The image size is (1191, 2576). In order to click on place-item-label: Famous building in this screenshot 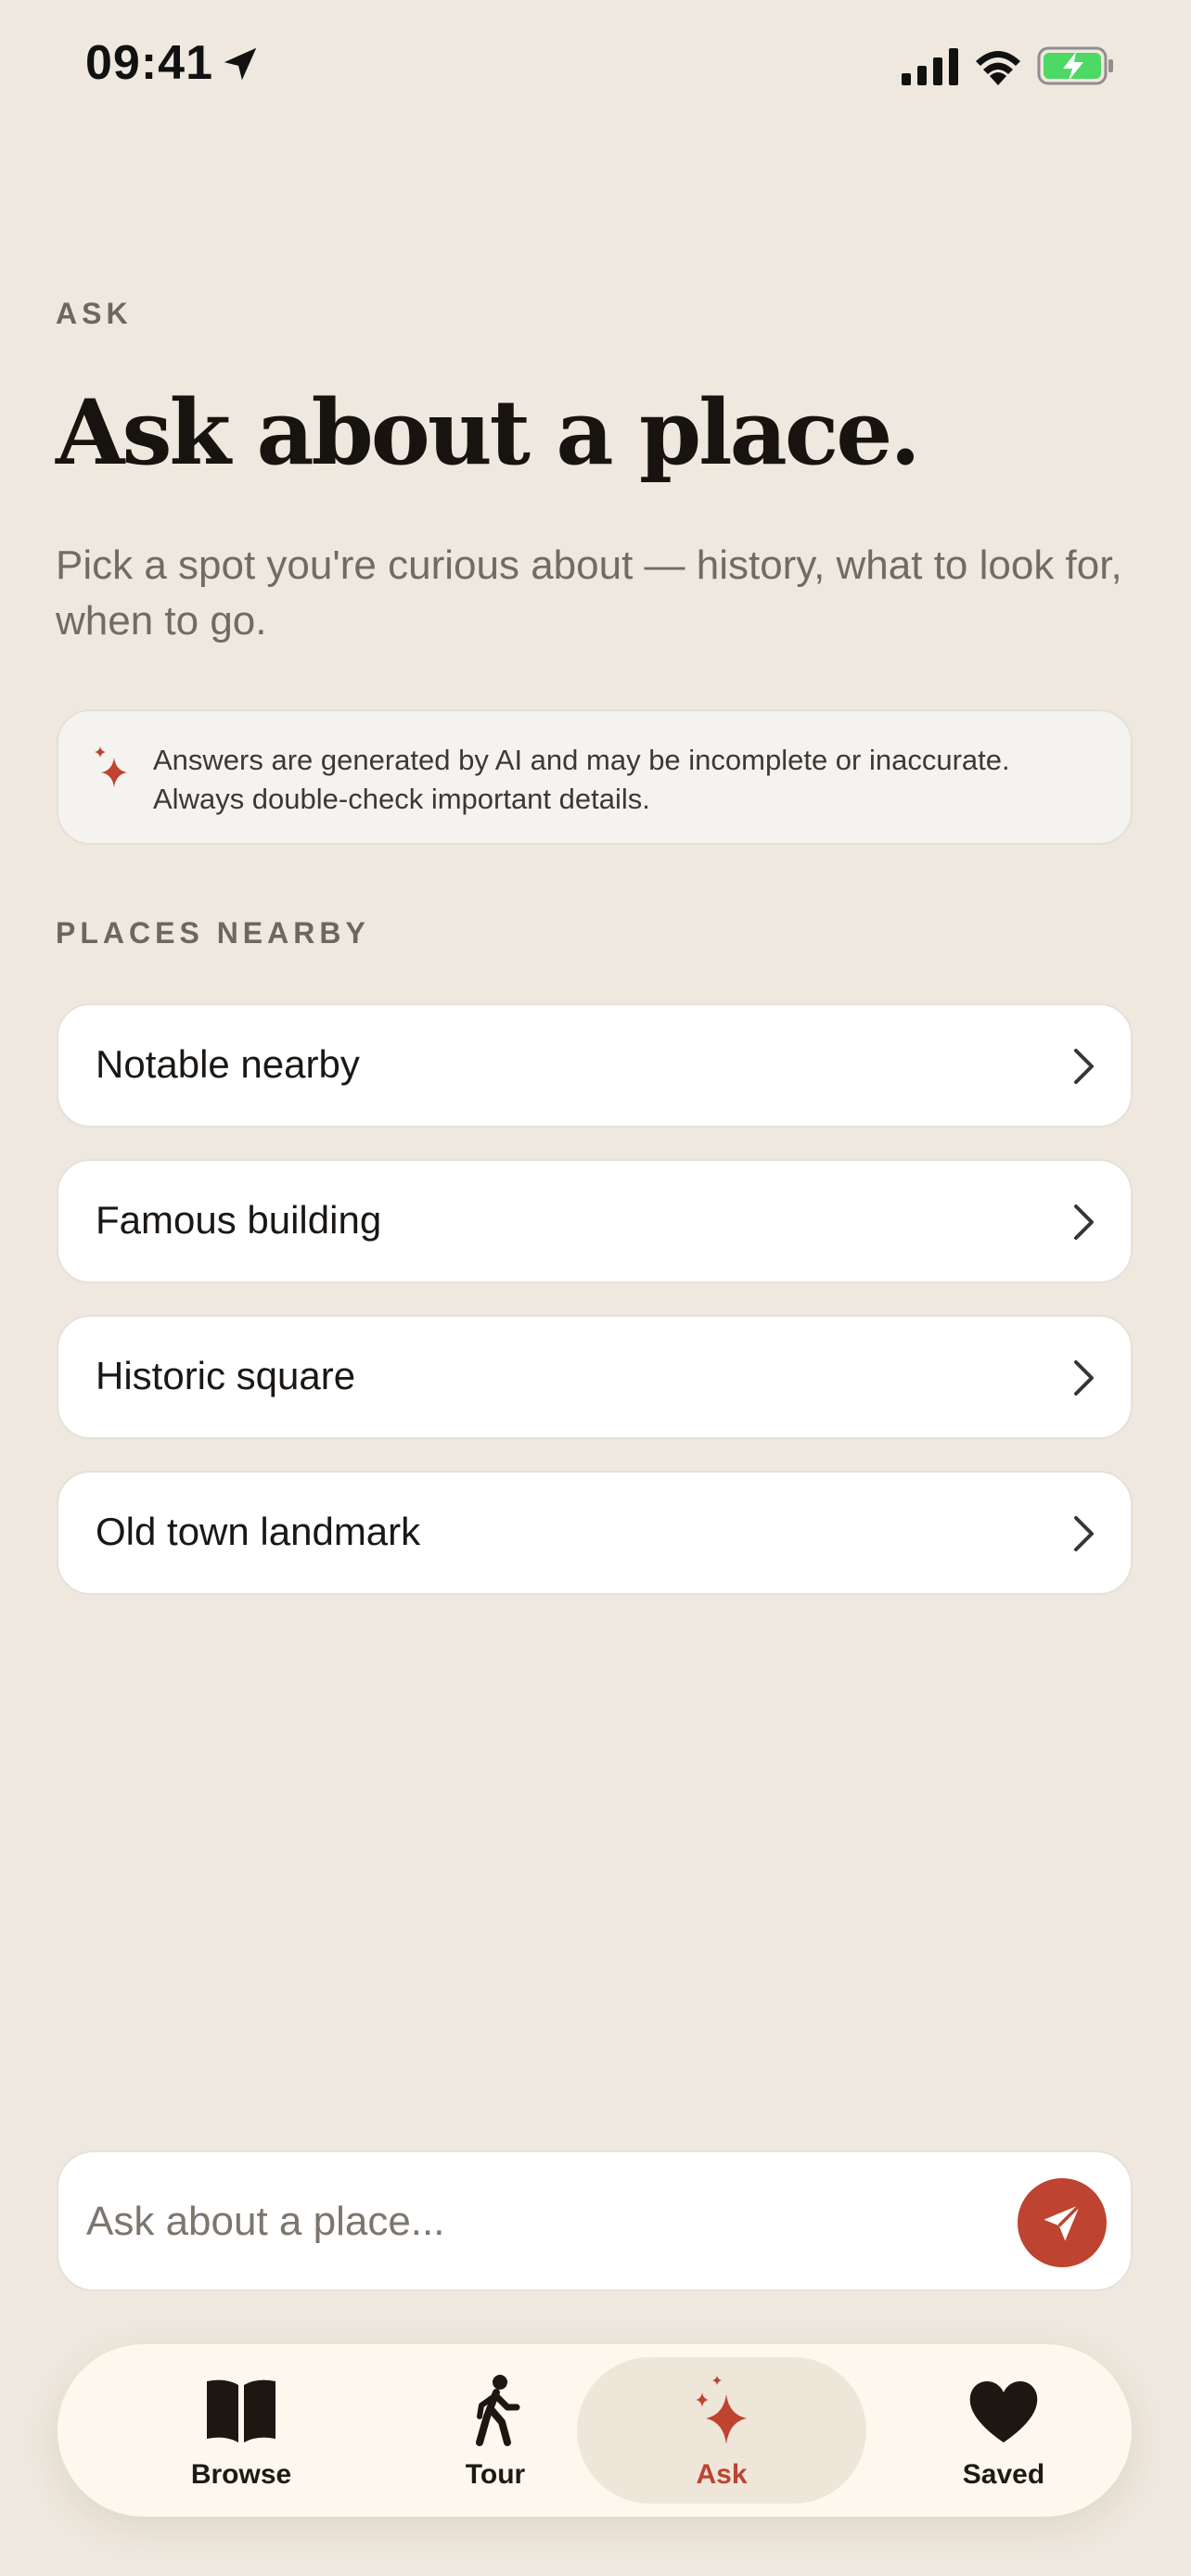, I will do `click(239, 1220)`.